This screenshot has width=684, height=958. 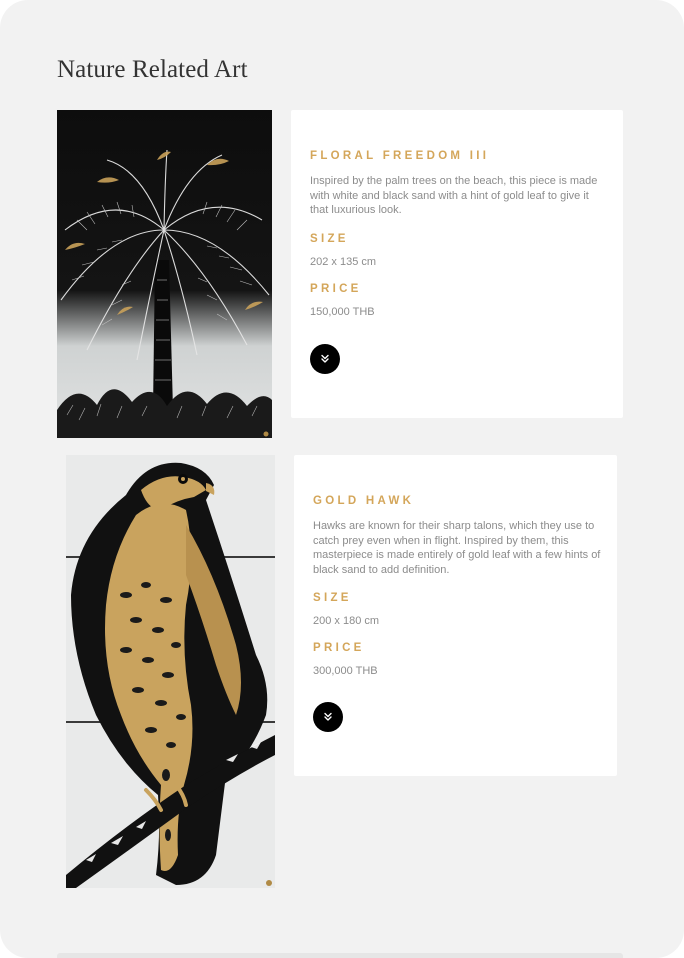 I want to click on palm-tree-artwork-icon, so click(x=164, y=274).